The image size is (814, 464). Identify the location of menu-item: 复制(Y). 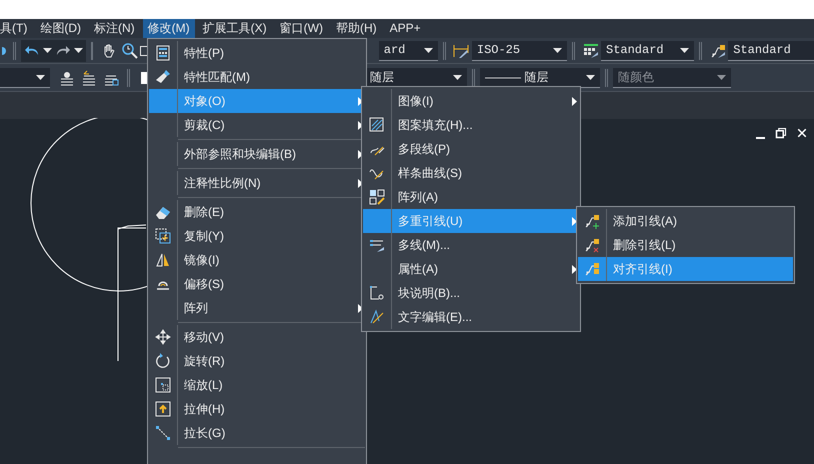
(257, 236).